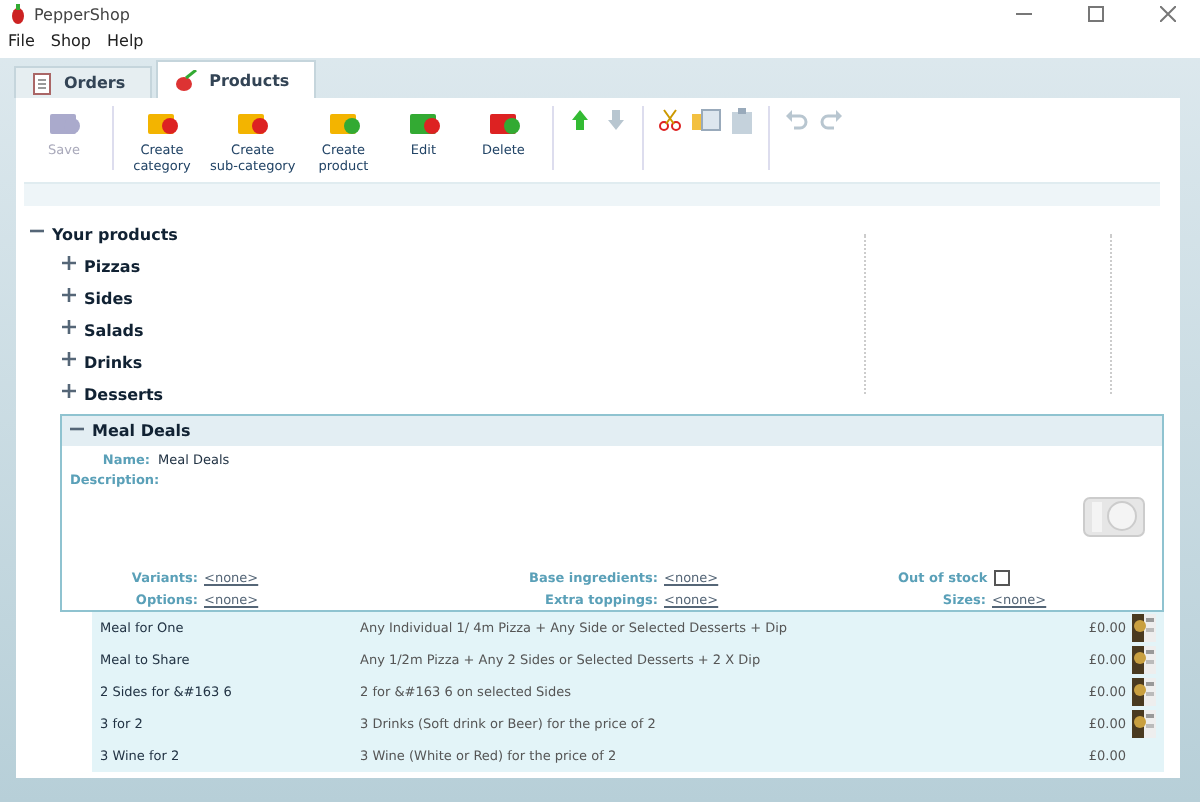  Describe the element at coordinates (1002, 578) in the screenshot. I see `checkbox` at that location.